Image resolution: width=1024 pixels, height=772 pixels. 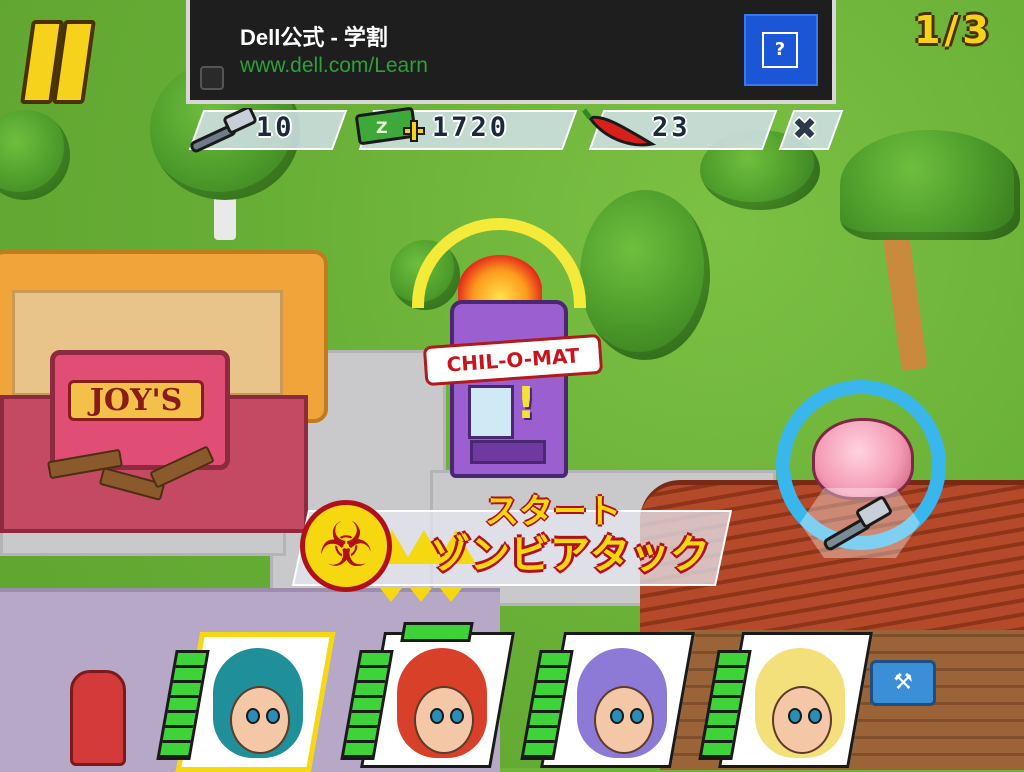 What do you see at coordinates (314, 36) in the screenshot?
I see `ad-title: Dell公式 - 学割` at bounding box center [314, 36].